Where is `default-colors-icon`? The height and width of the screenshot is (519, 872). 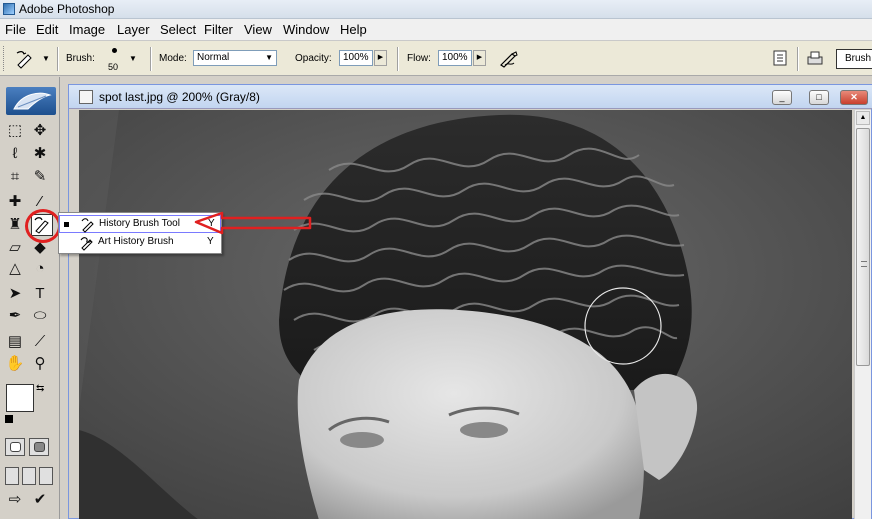
default-colors-icon is located at coordinates (9, 419).